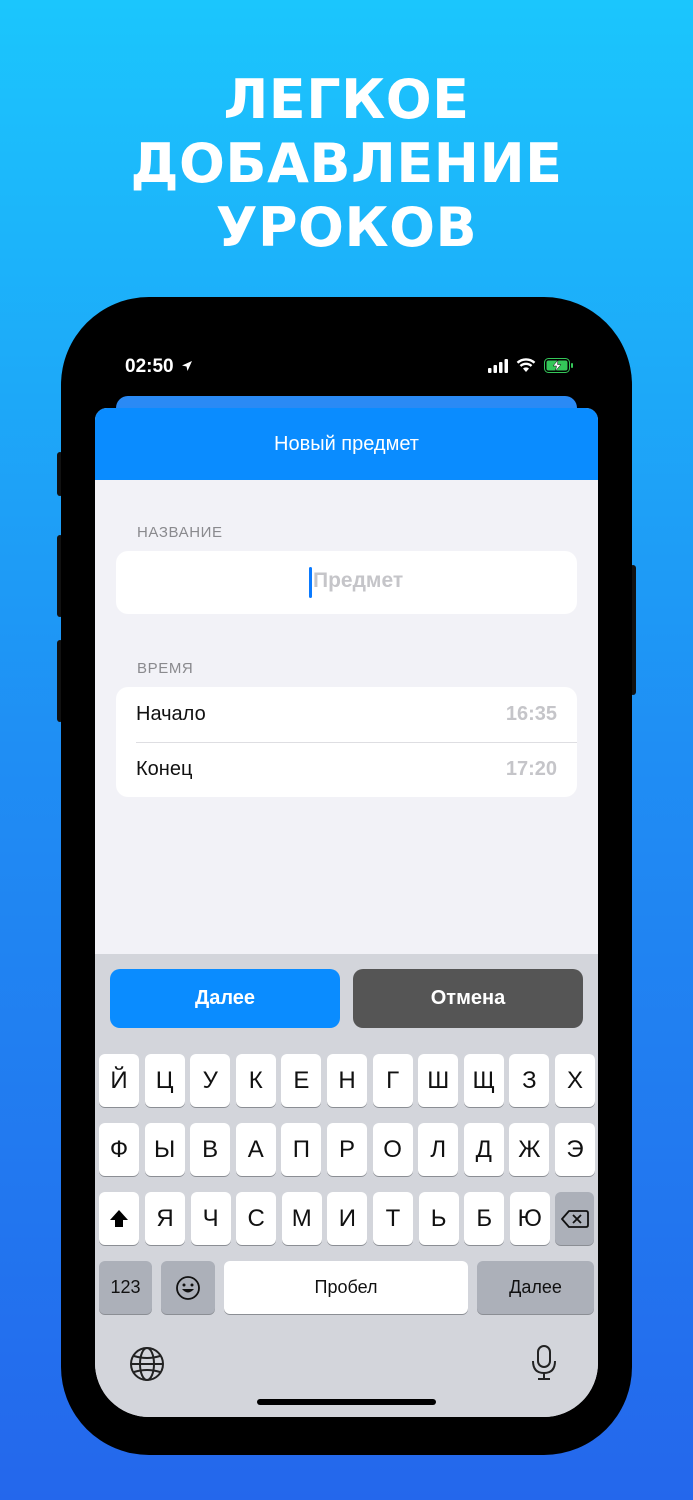 This screenshot has width=693, height=1500. I want to click on headline-line-2: ДОБАВЛЕНИЕ, so click(346, 163).